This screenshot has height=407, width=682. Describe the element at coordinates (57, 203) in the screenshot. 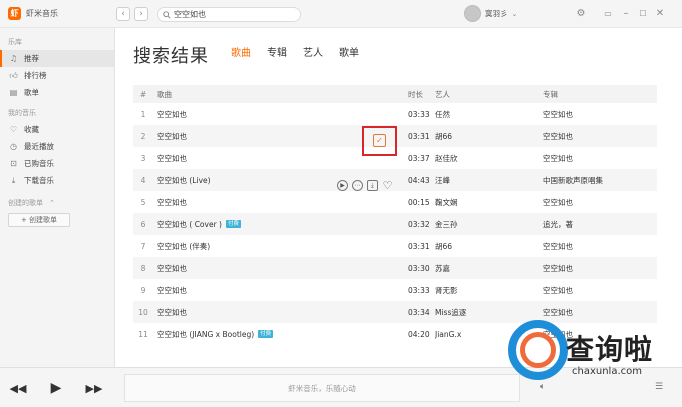

I see `sidebar-section-created-playlists: 创建的歌单 ⌃` at that location.